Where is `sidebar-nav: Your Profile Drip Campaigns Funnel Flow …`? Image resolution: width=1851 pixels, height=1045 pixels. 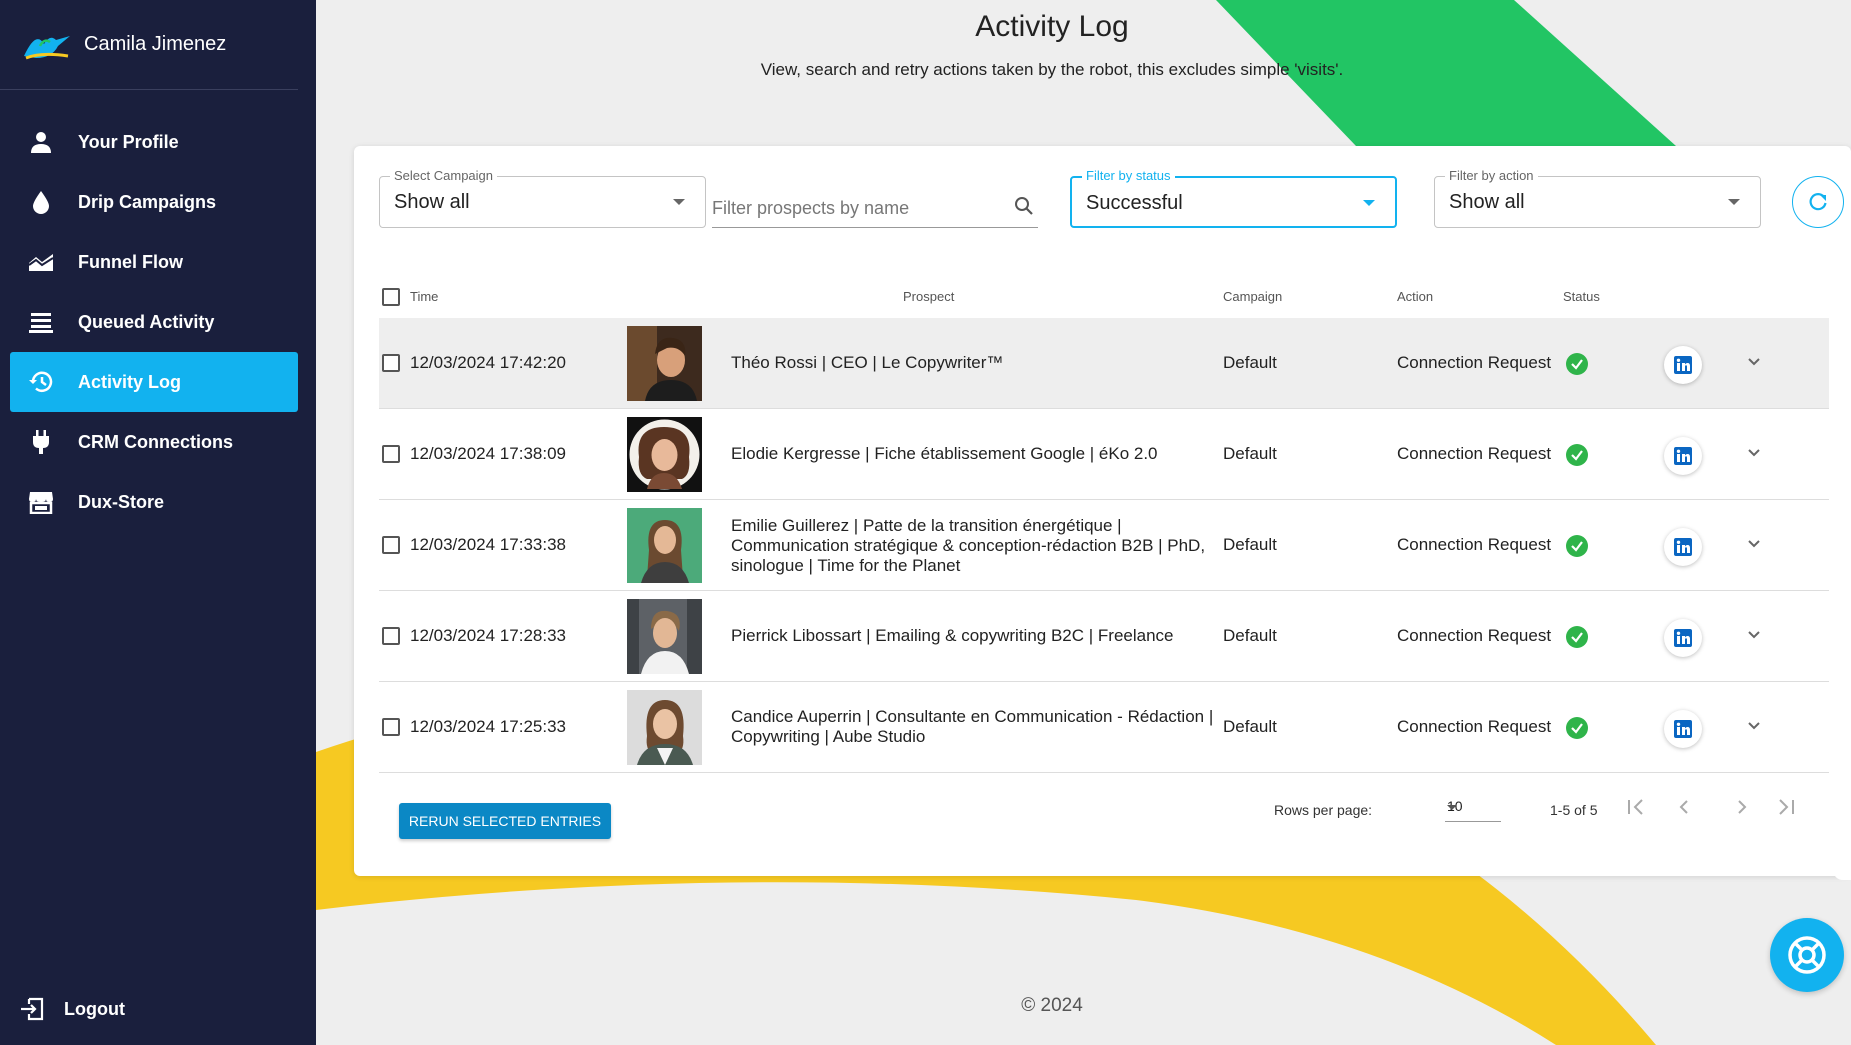 sidebar-nav: Your Profile Drip Campaigns Funnel Flow … is located at coordinates (158, 322).